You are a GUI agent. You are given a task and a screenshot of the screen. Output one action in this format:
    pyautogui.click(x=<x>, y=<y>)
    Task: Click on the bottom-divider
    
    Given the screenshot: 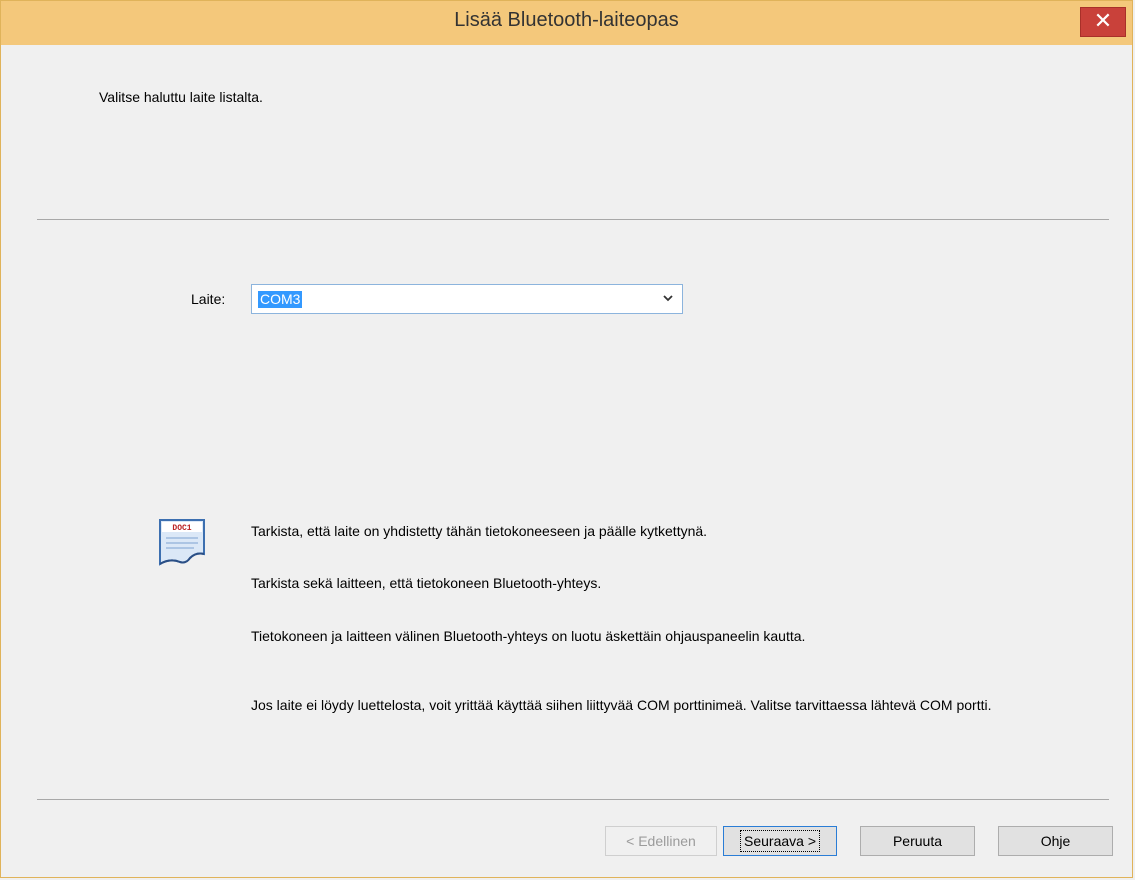 What is the action you would take?
    pyautogui.click(x=573, y=799)
    